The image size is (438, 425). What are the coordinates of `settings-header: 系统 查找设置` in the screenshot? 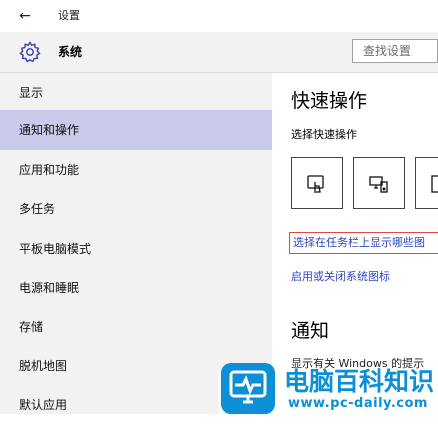 It's located at (219, 52).